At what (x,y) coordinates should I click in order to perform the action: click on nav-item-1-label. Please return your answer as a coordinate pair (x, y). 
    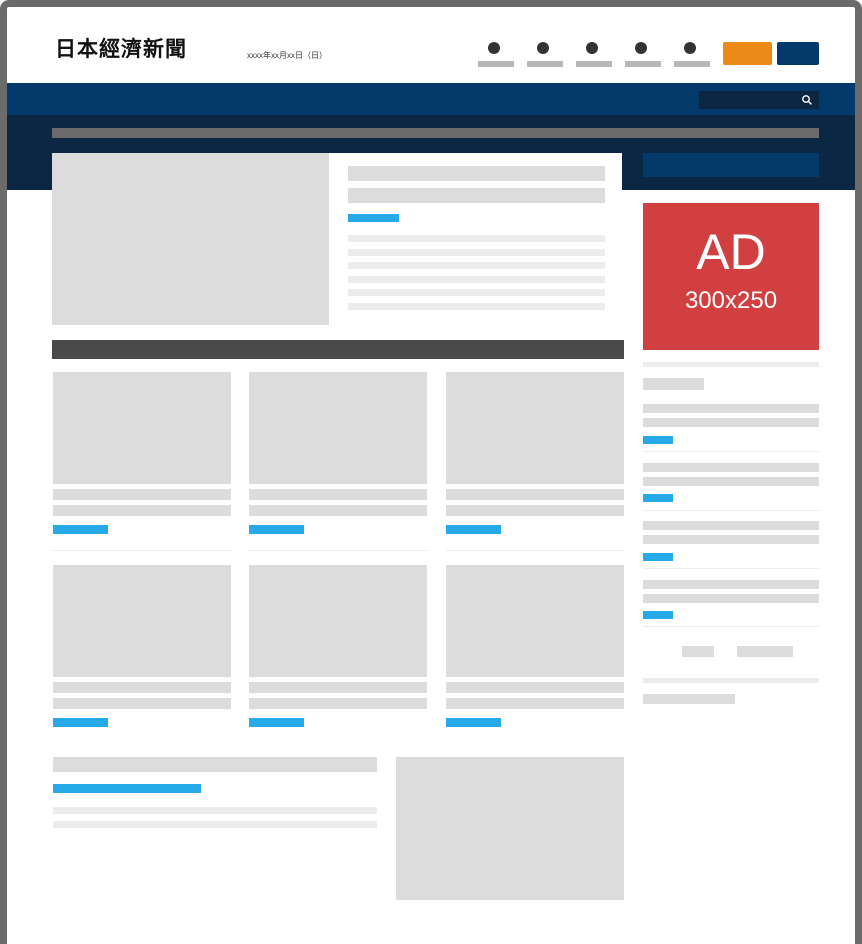
    Looking at the image, I should click on (496, 64).